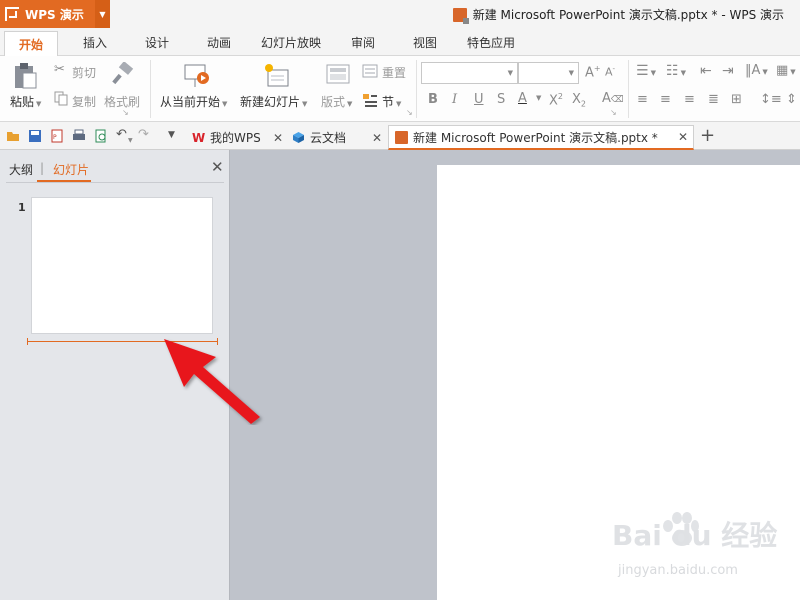 The width and height of the screenshot is (800, 600). Describe the element at coordinates (217, 167) in the screenshot. I see `close-pane-icon: ✕` at that location.